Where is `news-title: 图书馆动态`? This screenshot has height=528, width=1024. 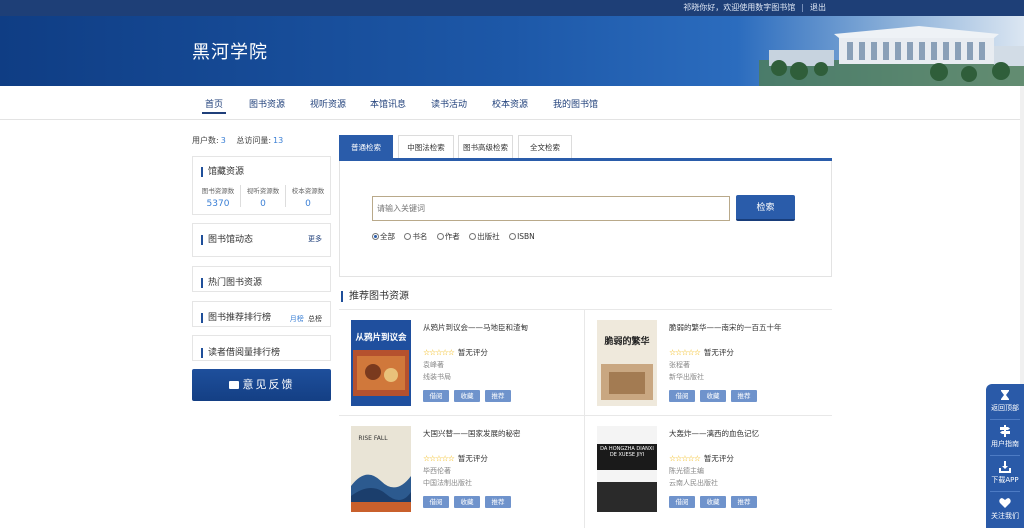
news-title: 图书馆动态 is located at coordinates (227, 240).